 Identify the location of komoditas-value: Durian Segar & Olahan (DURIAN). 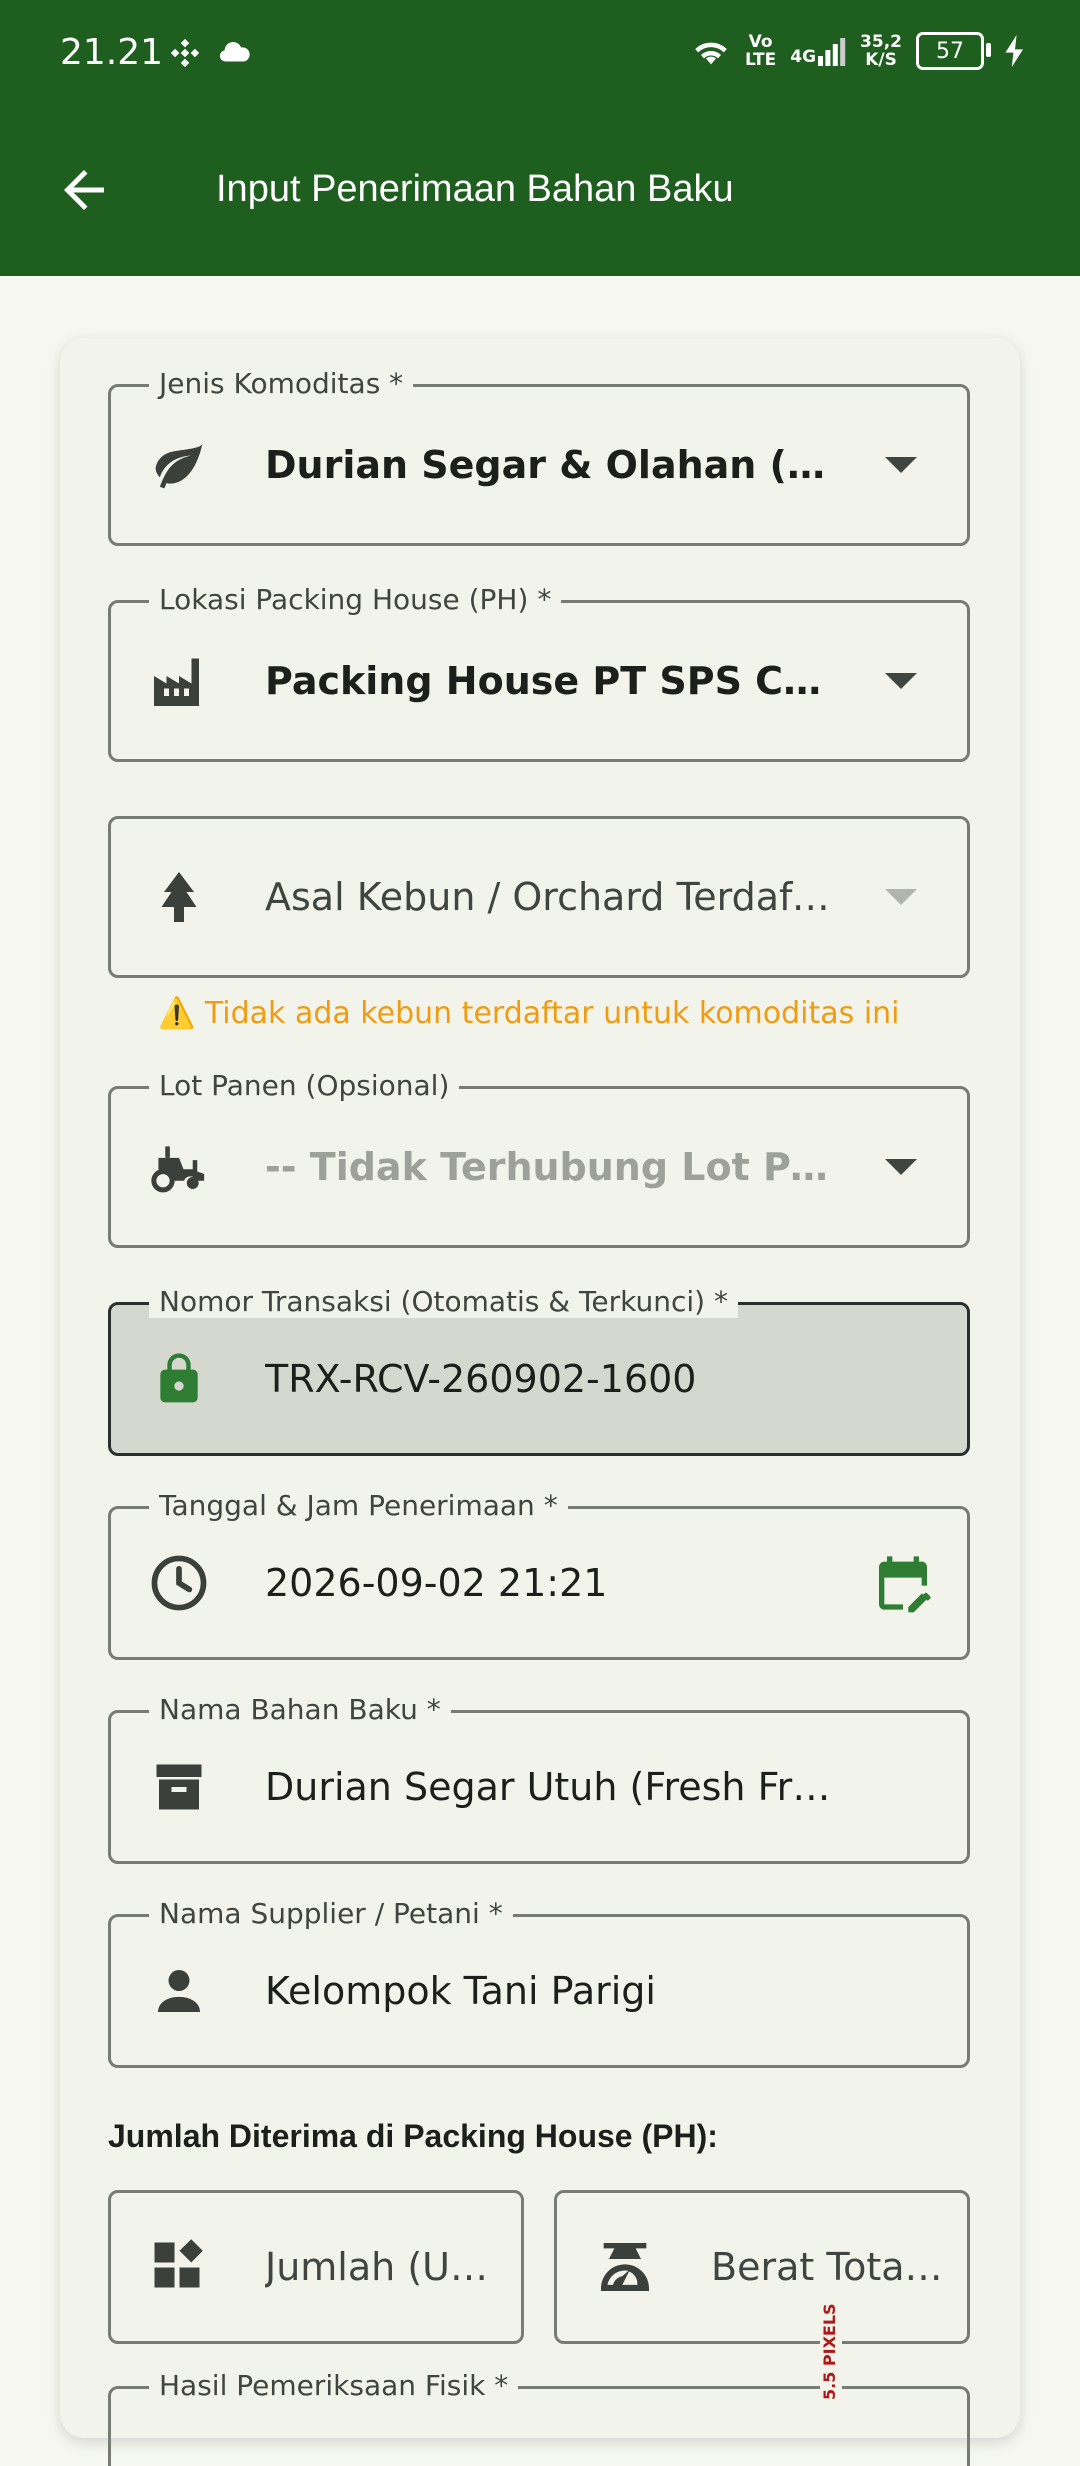
(551, 465).